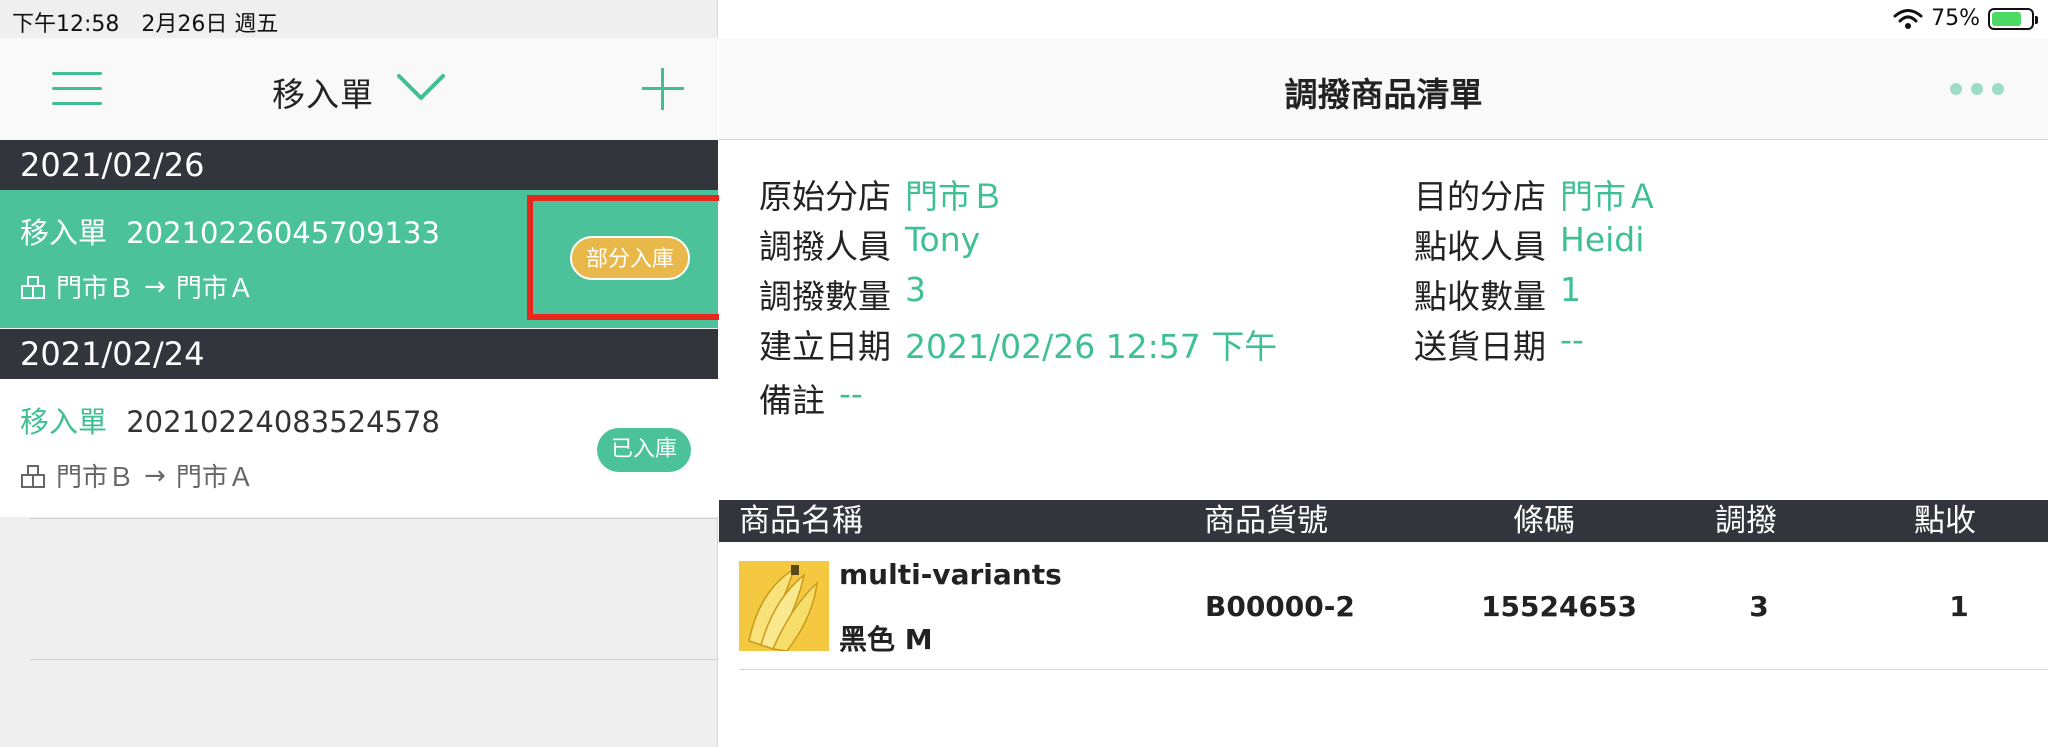 This screenshot has height=747, width=2048. Describe the element at coordinates (825, 346) in the screenshot. I see `created-date-label: 建立日期` at that location.